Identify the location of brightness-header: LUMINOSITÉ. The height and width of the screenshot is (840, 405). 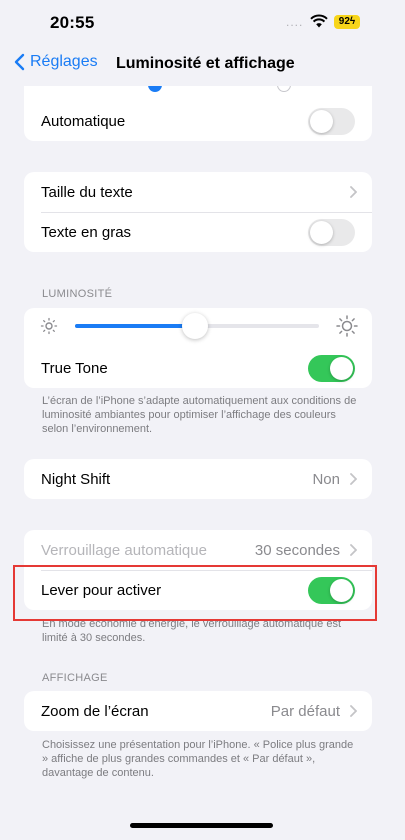
(77, 294).